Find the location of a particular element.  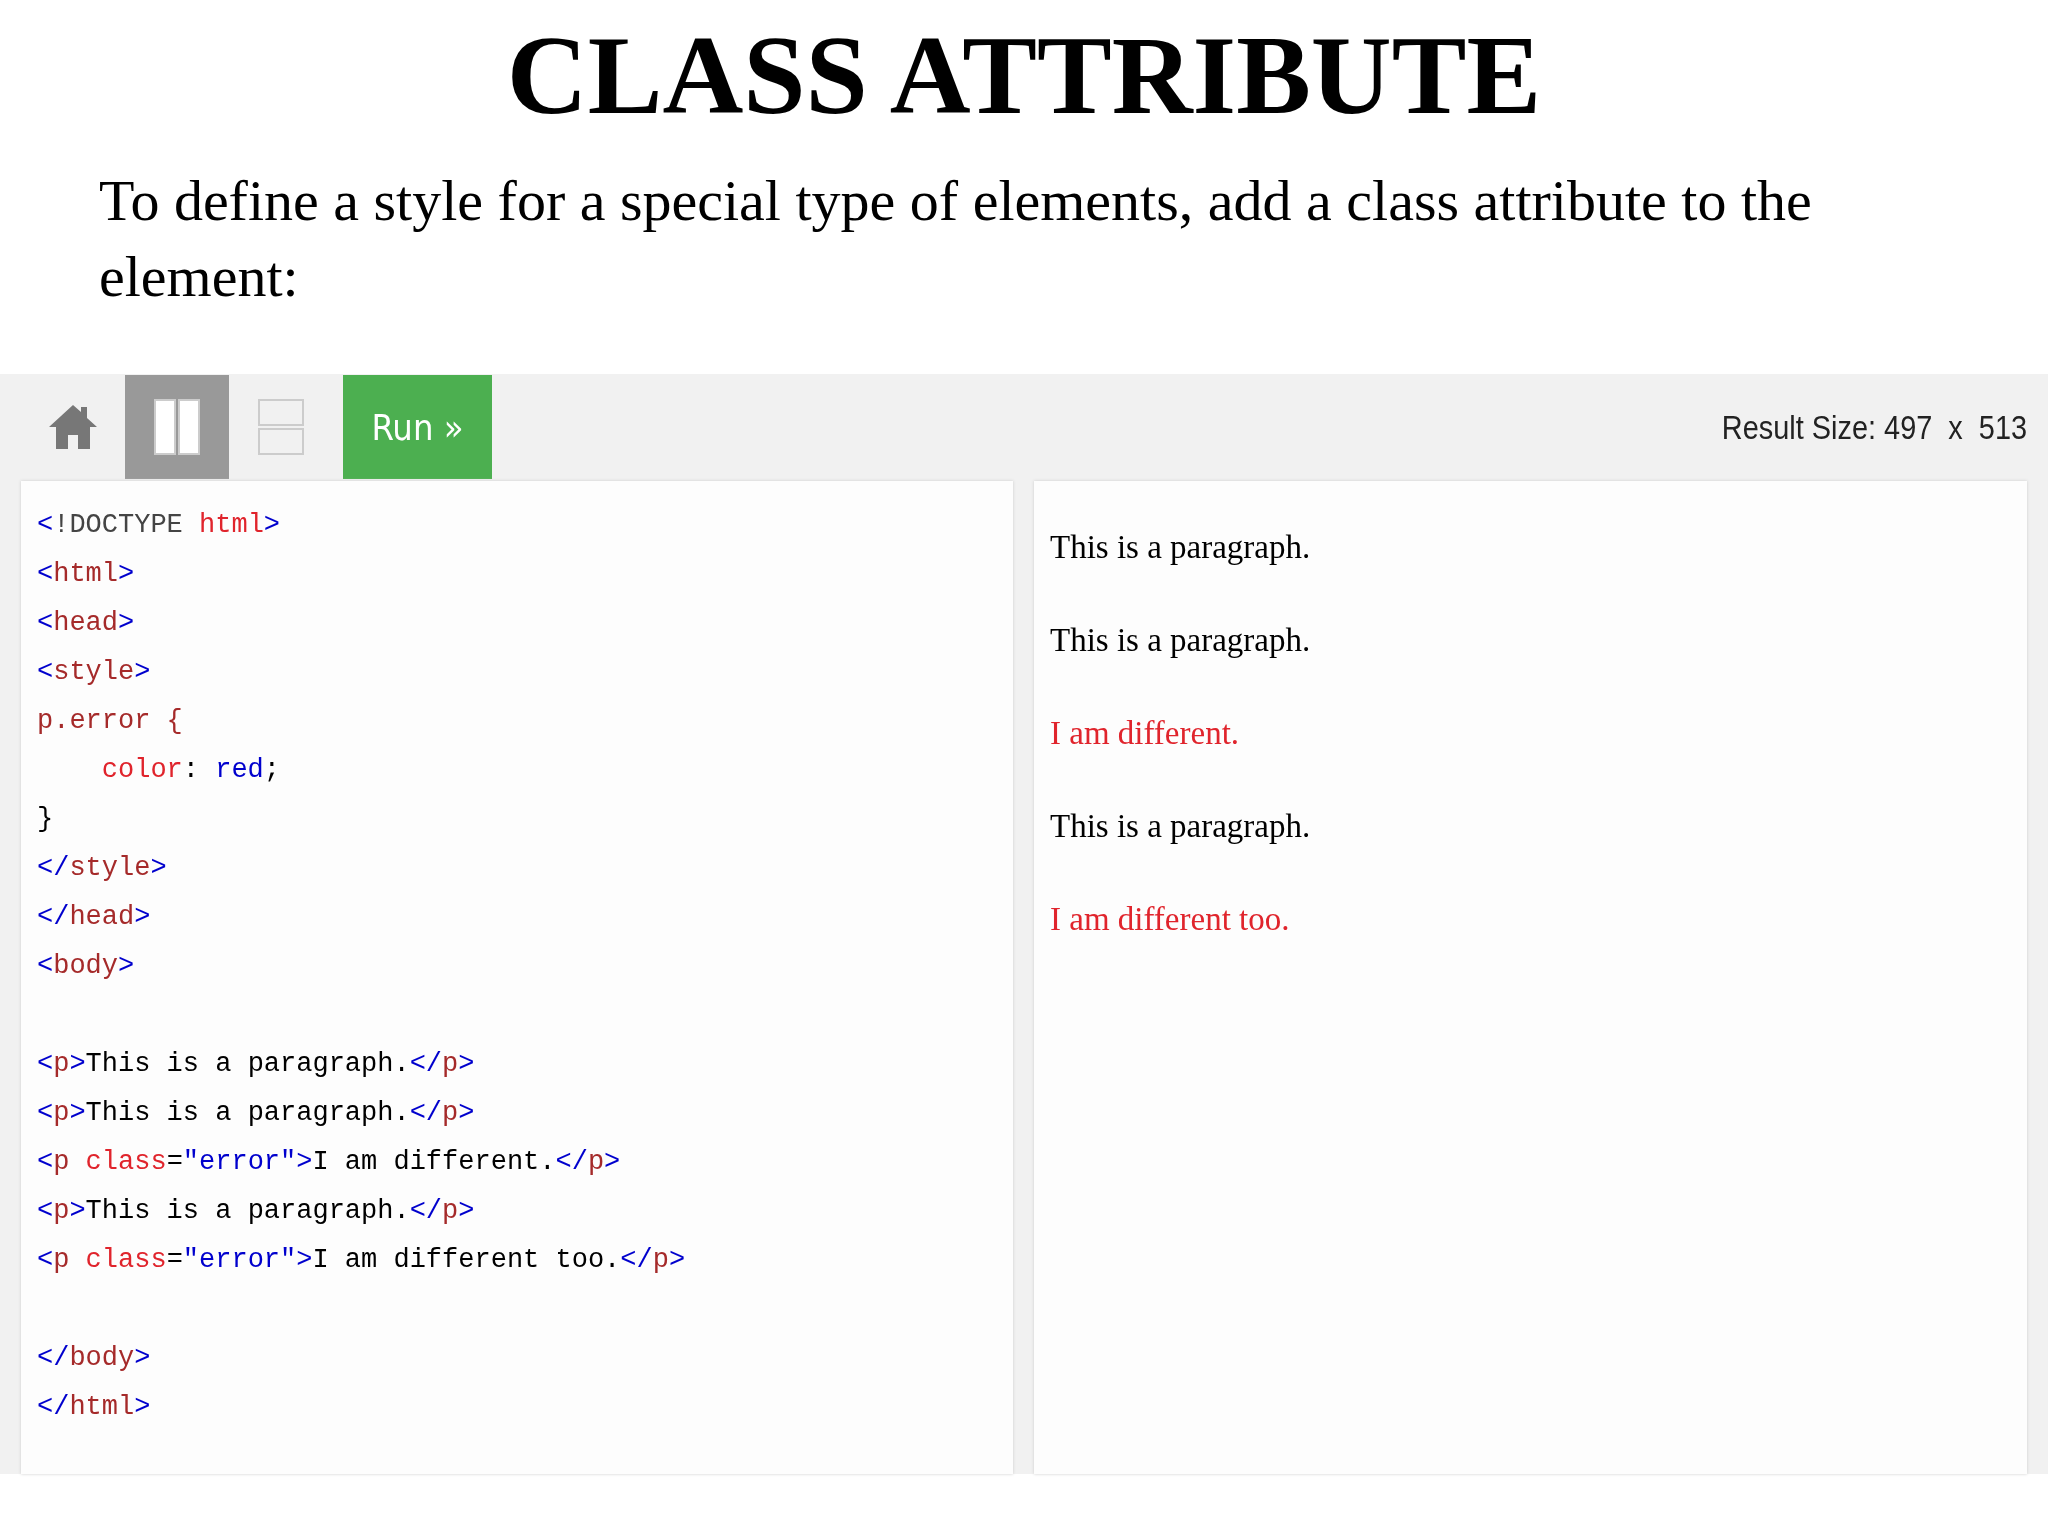

slide-title: CLASS ATTRIBUTE is located at coordinates (1024, 75).